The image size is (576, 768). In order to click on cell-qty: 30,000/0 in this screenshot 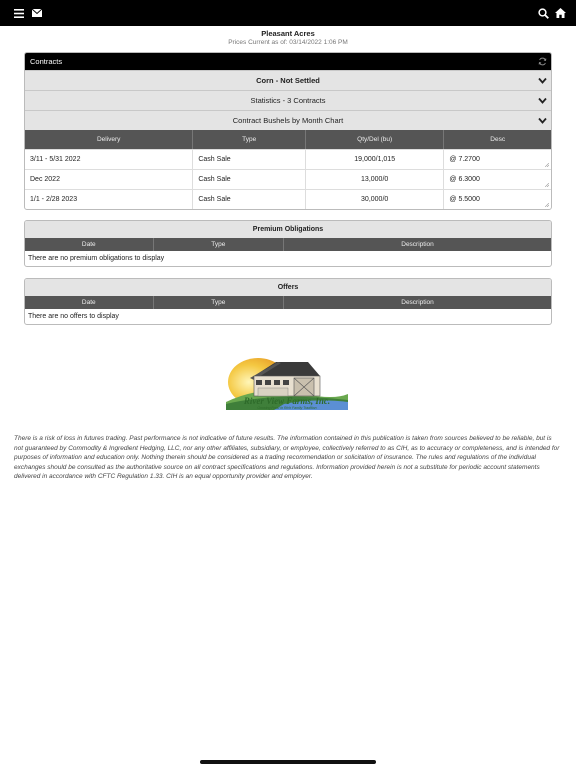, I will do `click(375, 199)`.